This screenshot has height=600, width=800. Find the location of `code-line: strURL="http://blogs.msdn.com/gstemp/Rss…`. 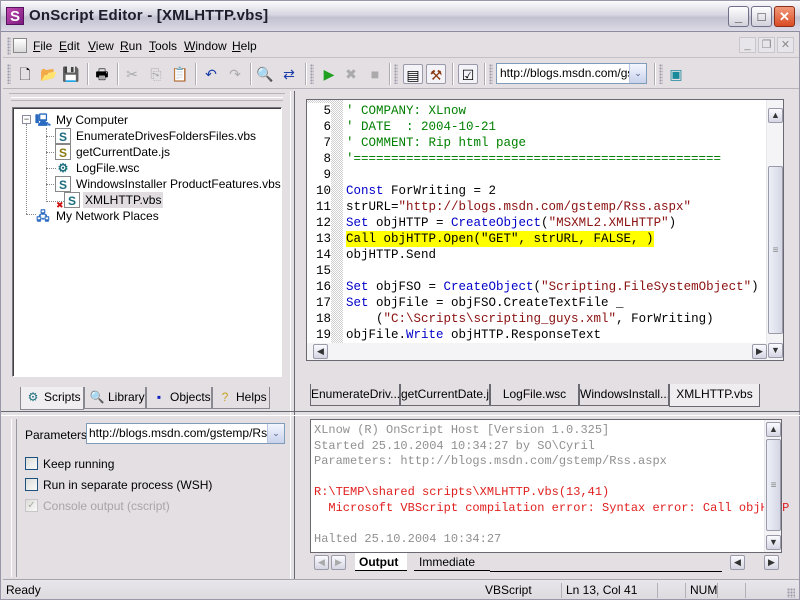

code-line: strURL="http://blogs.msdn.com/gstemp/Rss… is located at coordinates (518, 207).